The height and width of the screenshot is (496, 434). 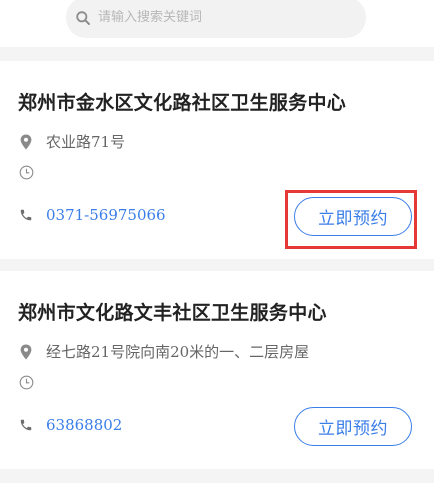 I want to click on phone-row: 0371-56975066, so click(x=92, y=215).